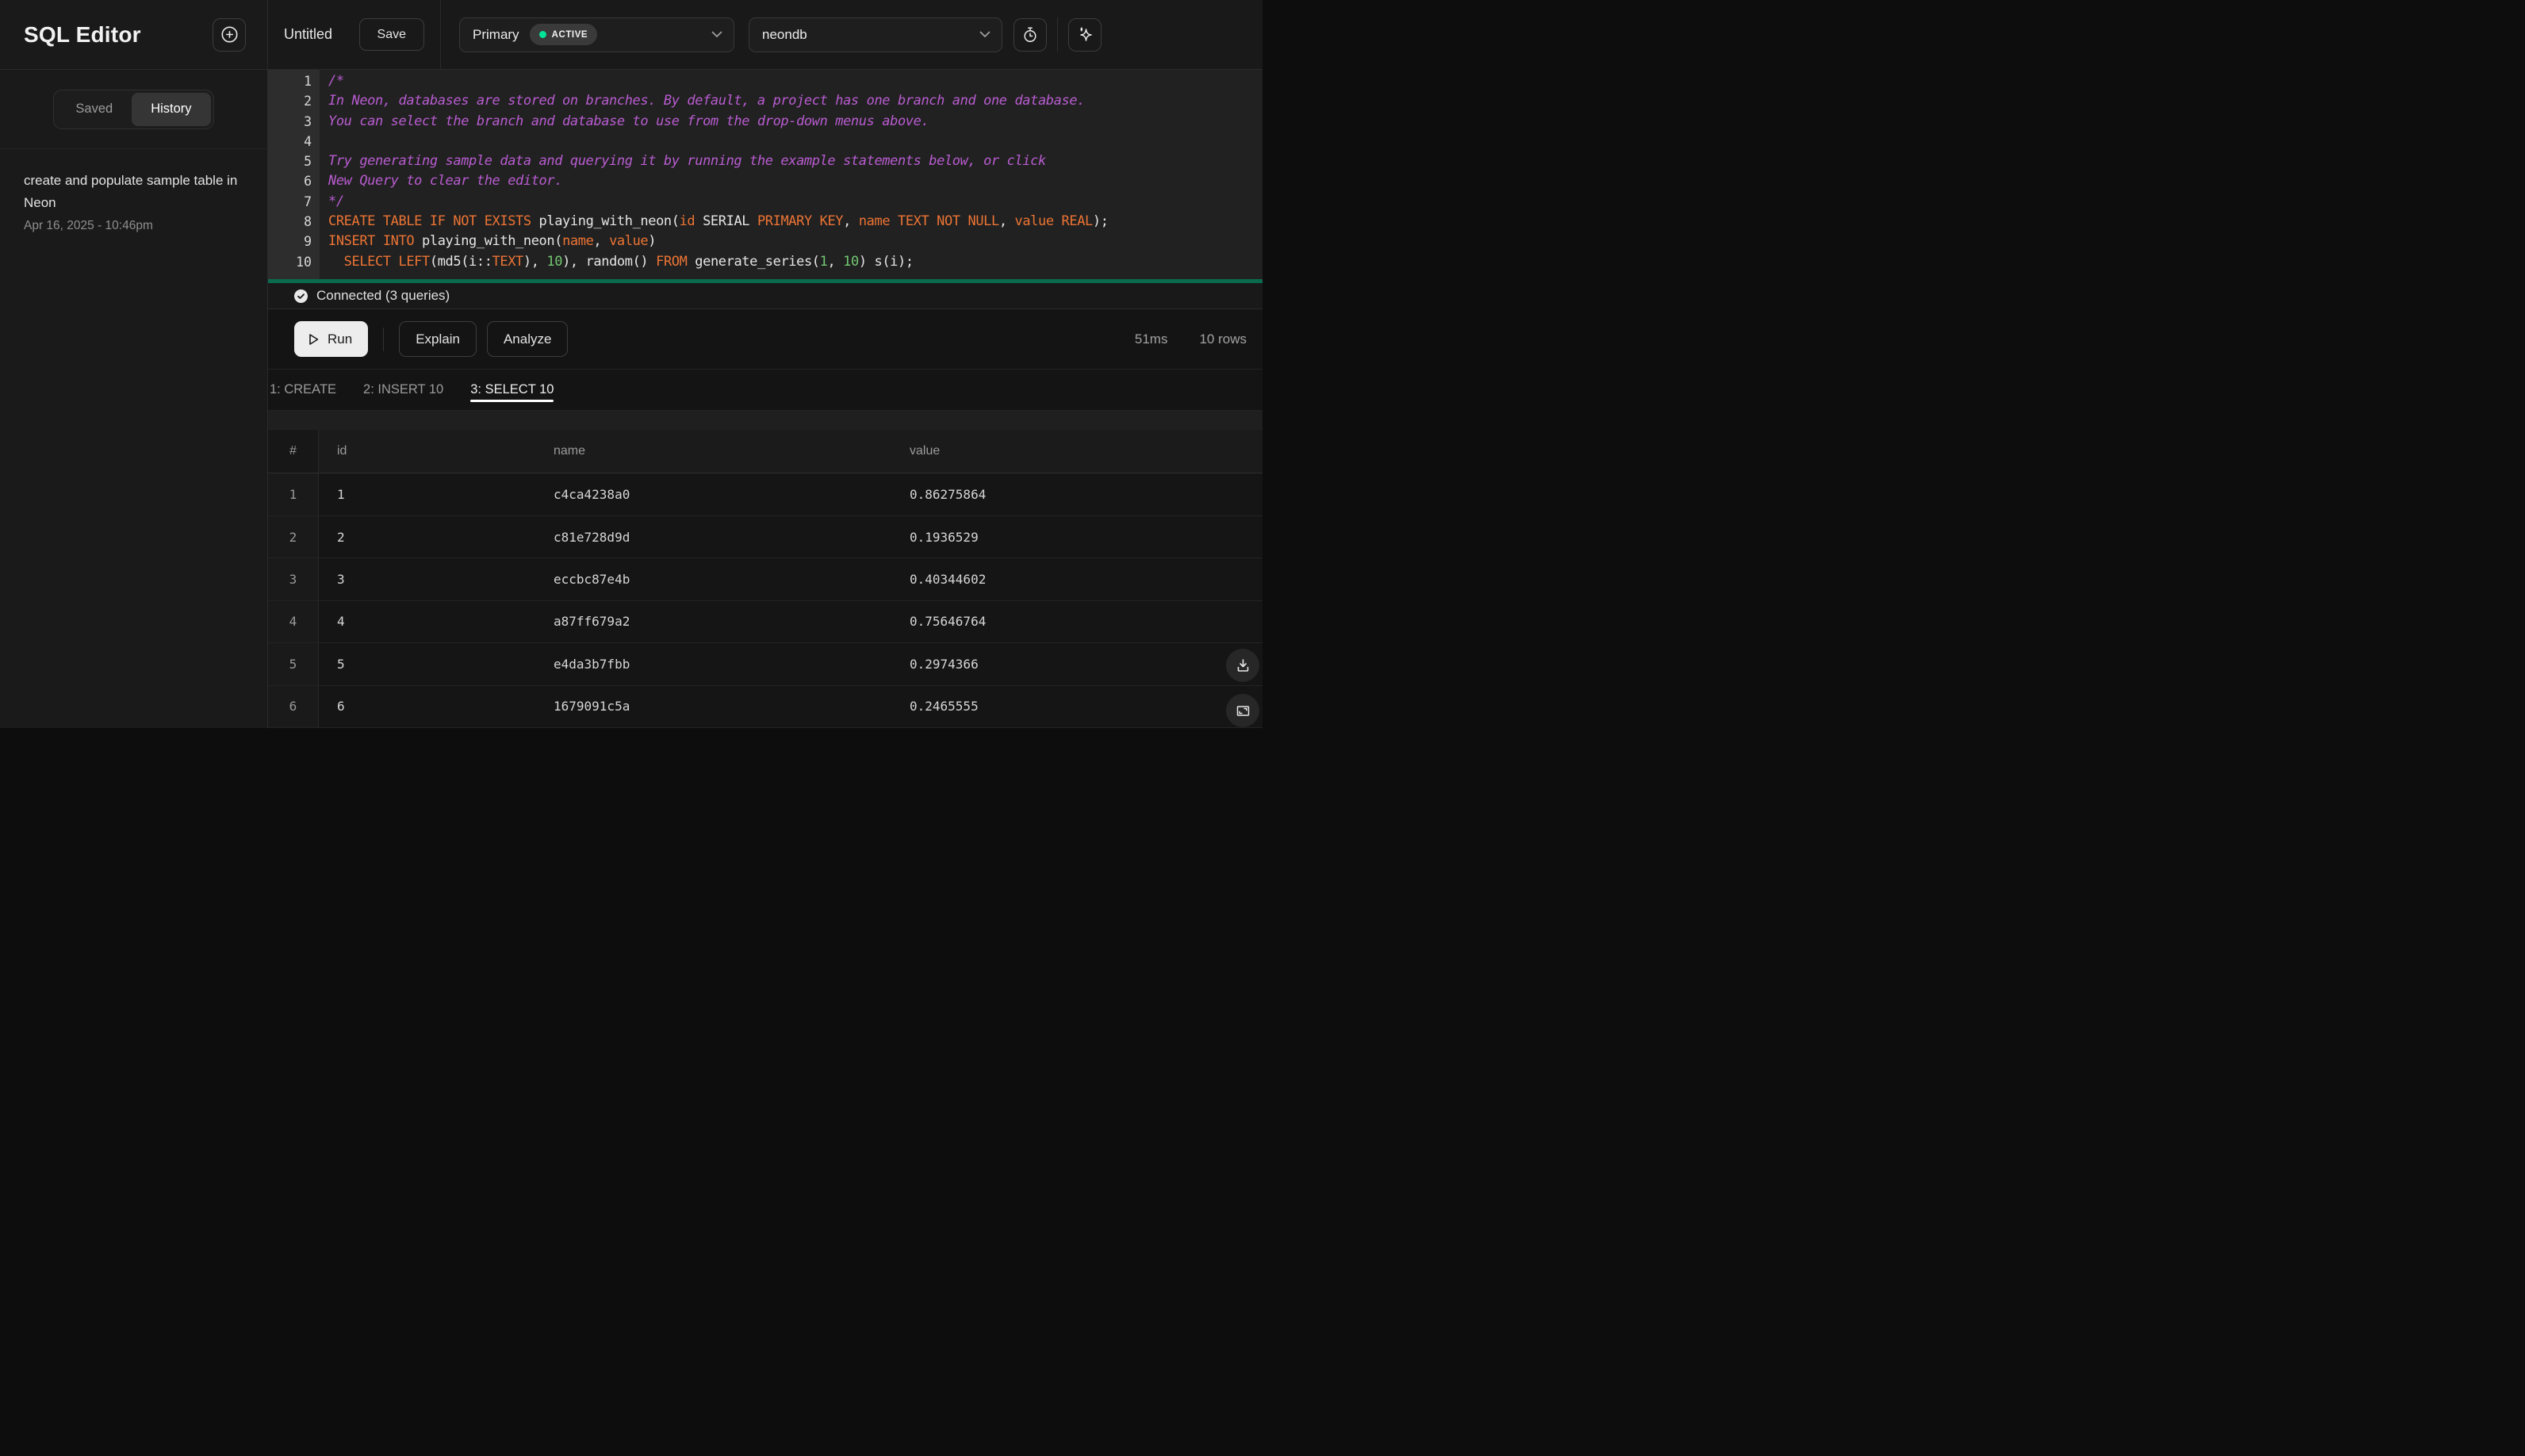 The width and height of the screenshot is (2525, 1456). What do you see at coordinates (592, 622) in the screenshot?
I see `table-cell: a87ff679a2` at bounding box center [592, 622].